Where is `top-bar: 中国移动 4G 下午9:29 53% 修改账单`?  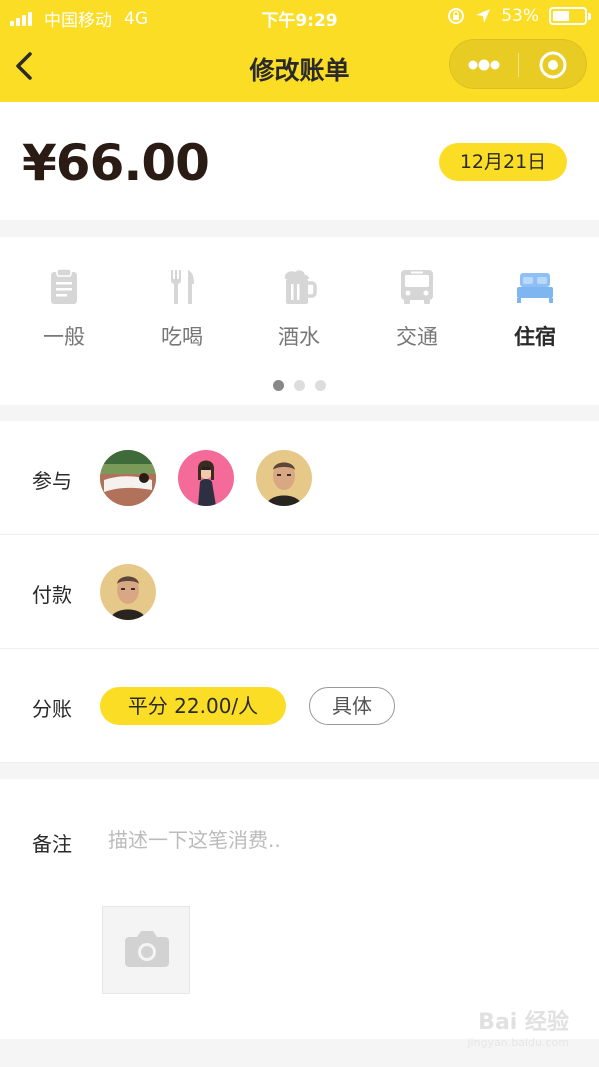 top-bar: 中国移动 4G 下午9:29 53% 修改账单 is located at coordinates (299, 51).